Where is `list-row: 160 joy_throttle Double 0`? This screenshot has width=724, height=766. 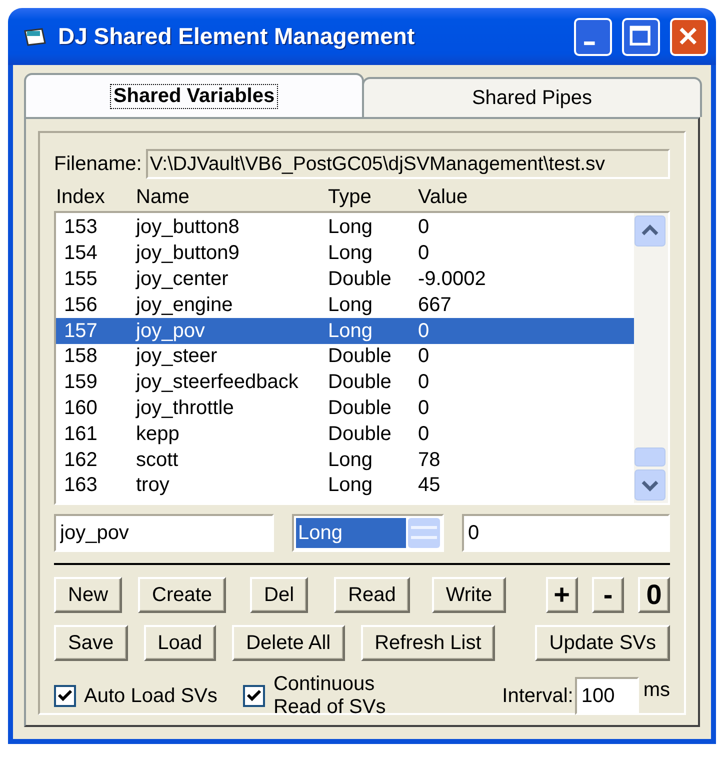 list-row: 160 joy_throttle Double 0 is located at coordinates (345, 409).